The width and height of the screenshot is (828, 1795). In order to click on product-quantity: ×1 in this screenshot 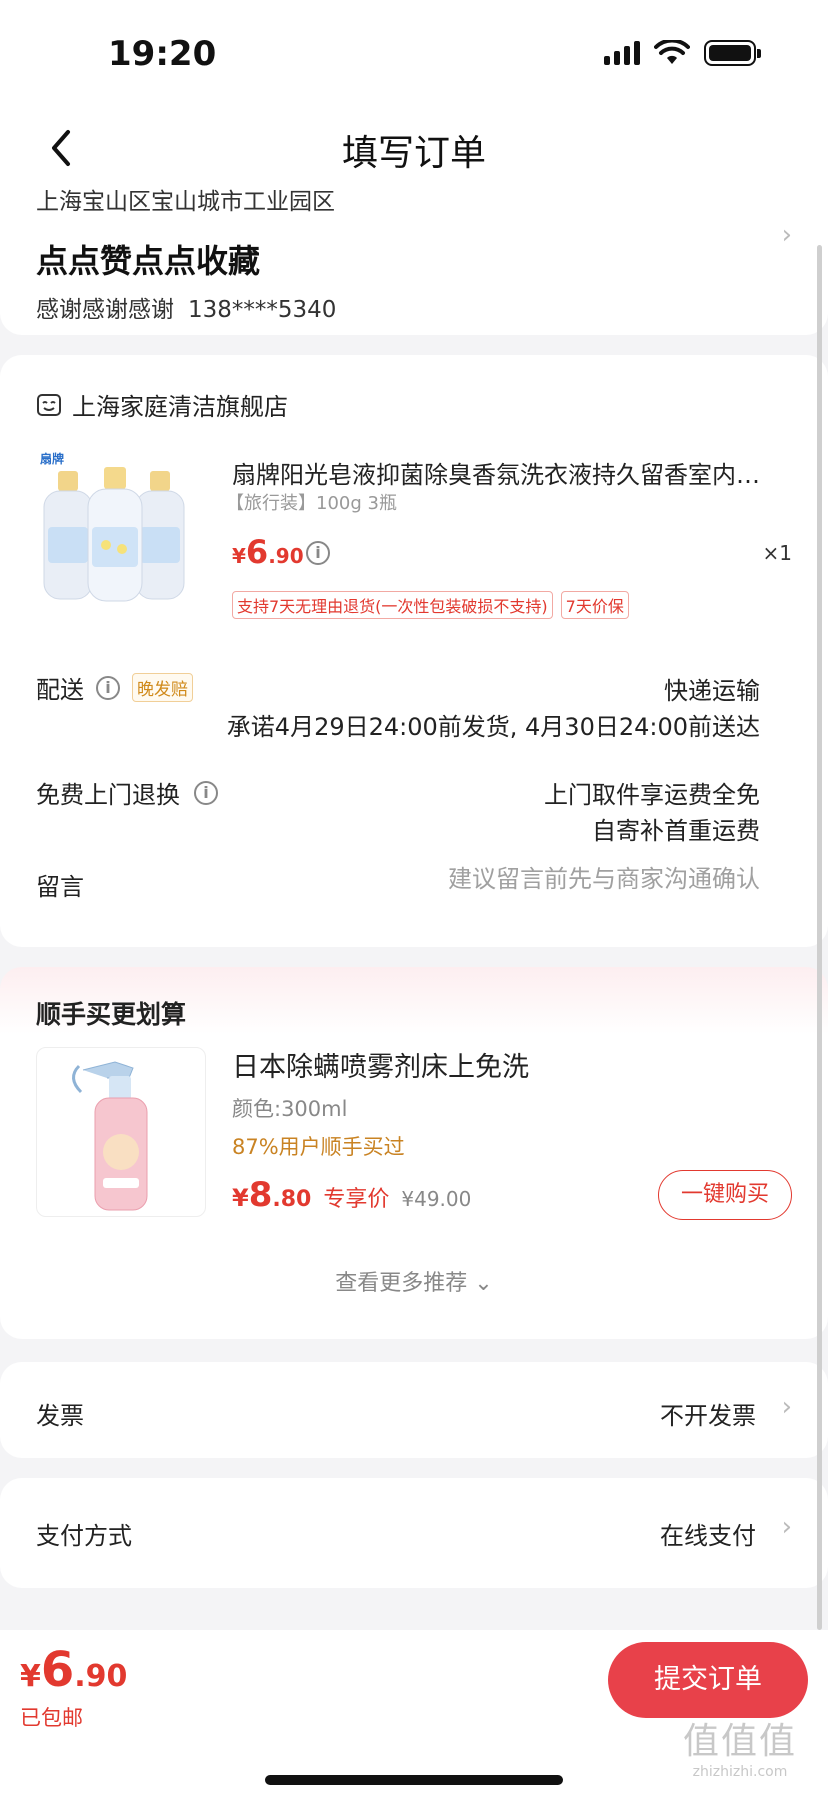, I will do `click(777, 553)`.